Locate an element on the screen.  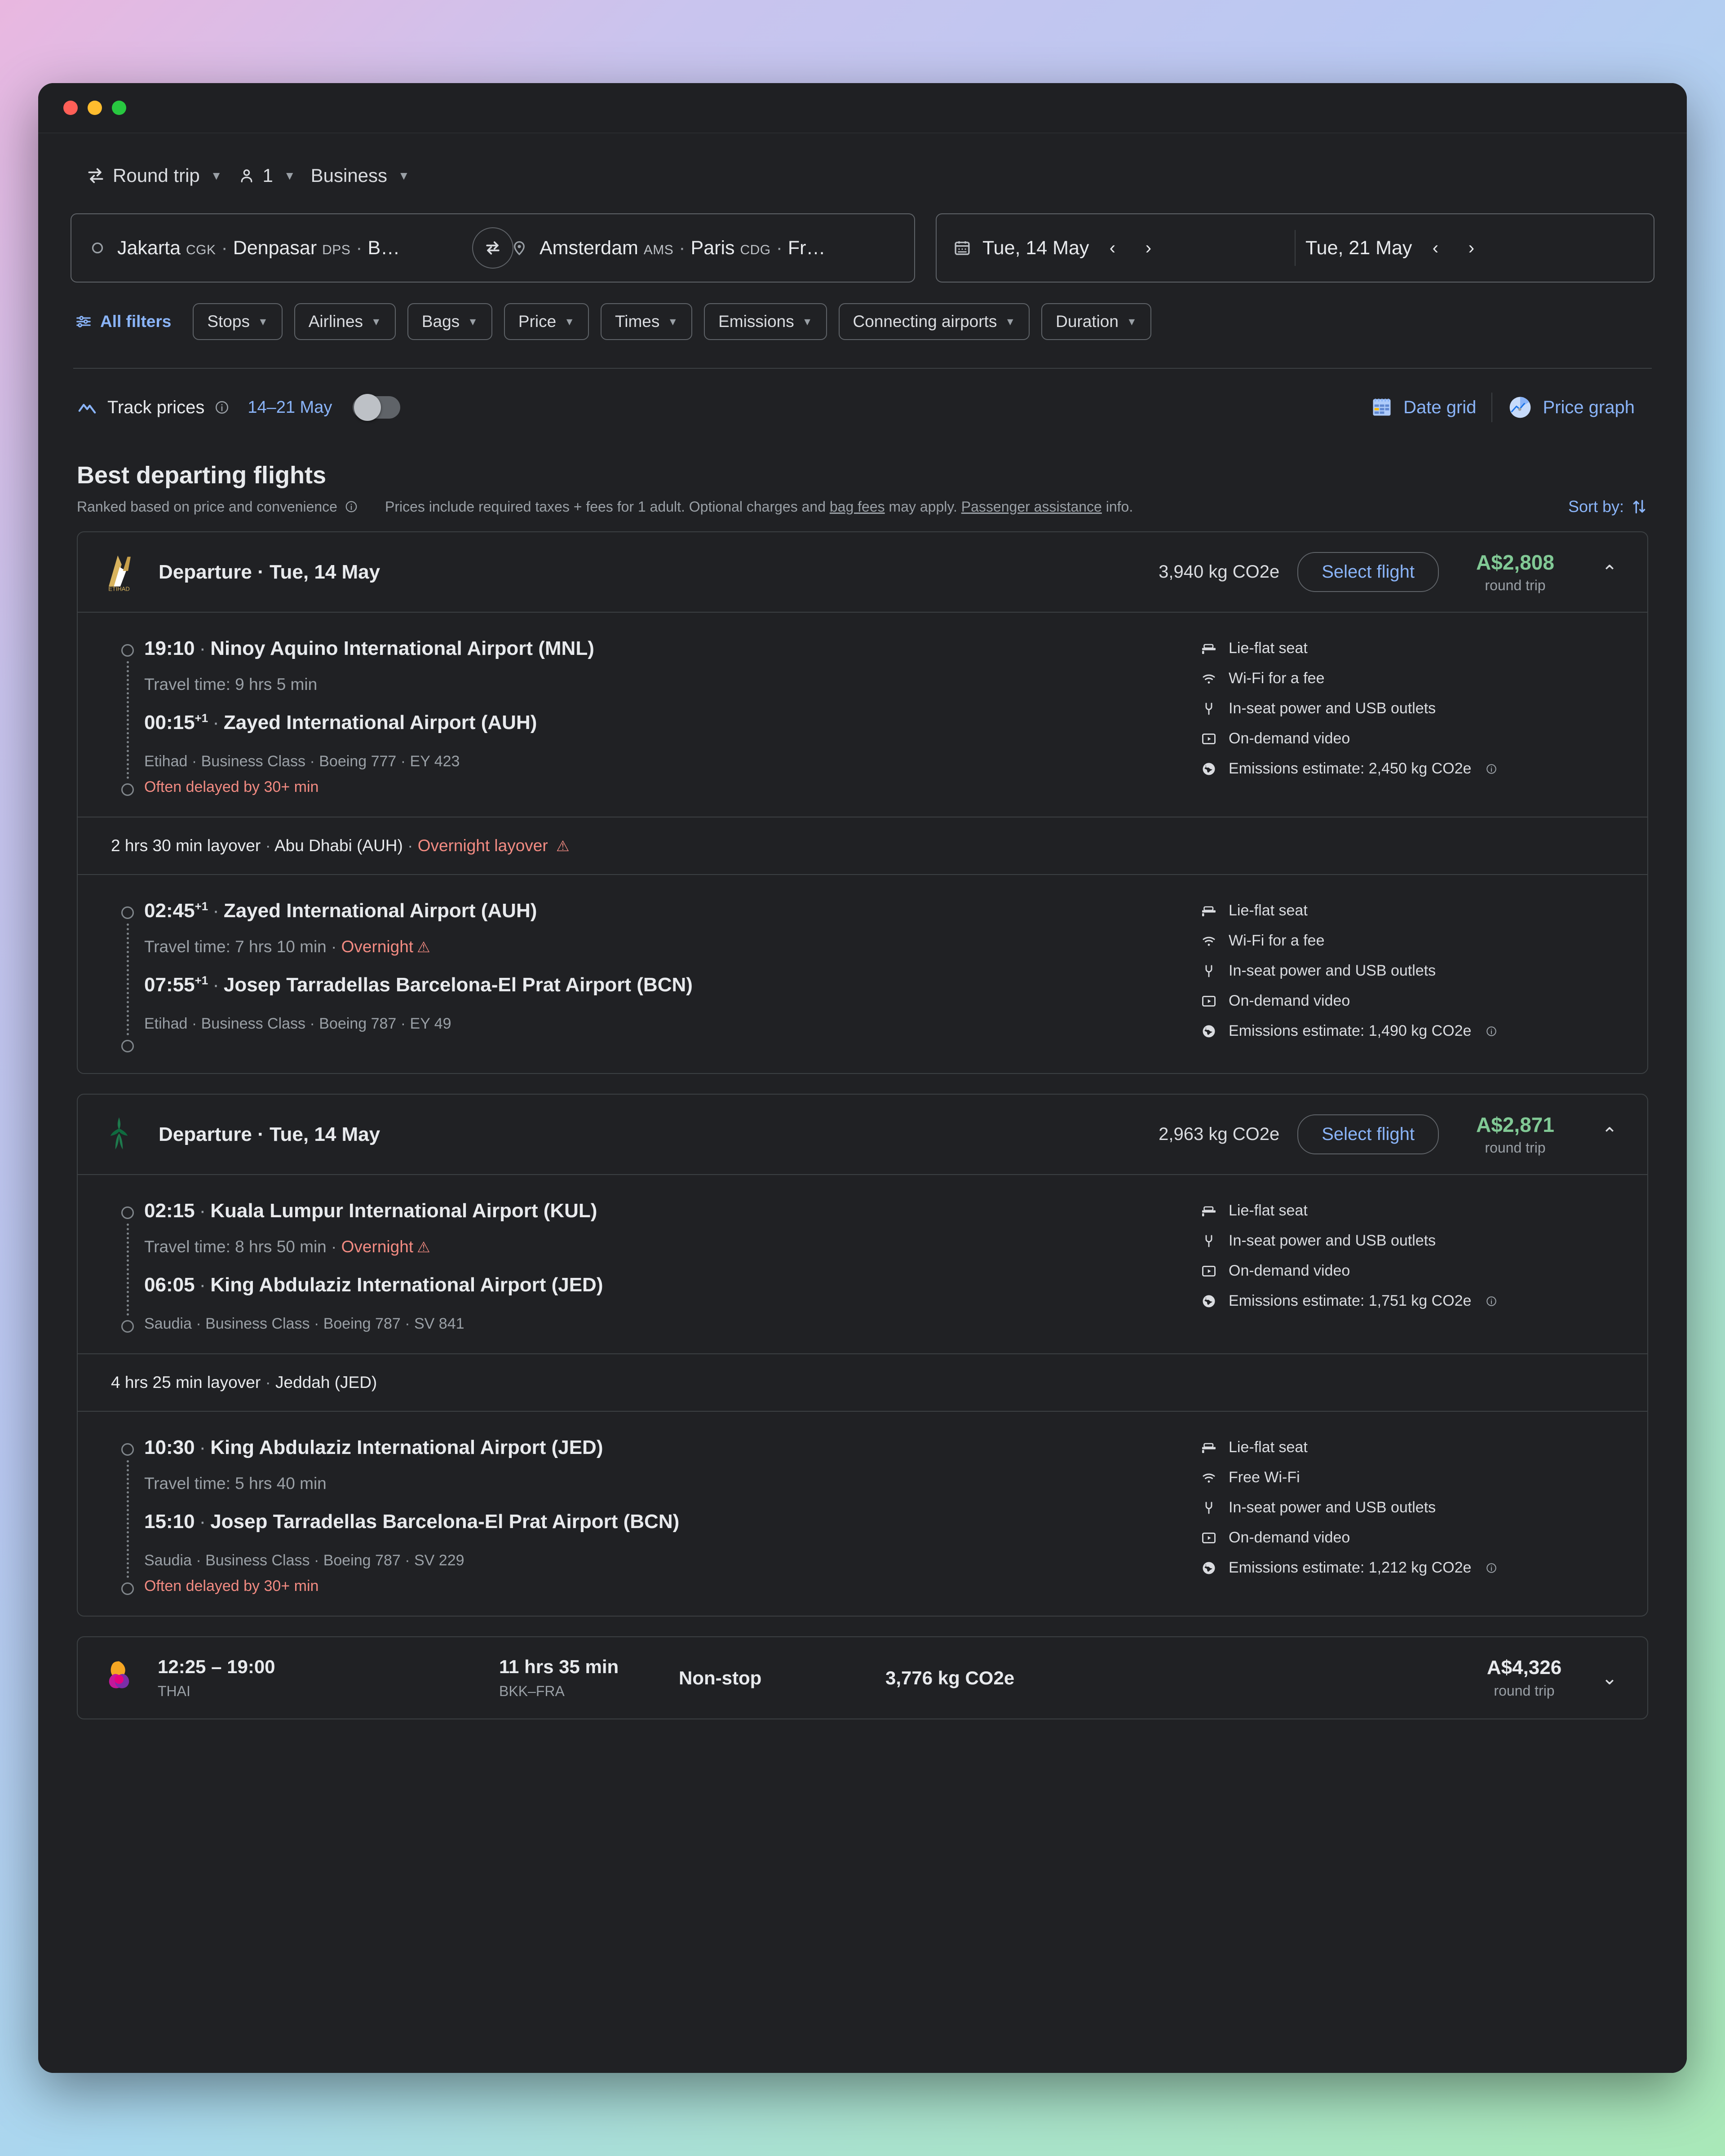
filter-sliders-icon is located at coordinates (83, 321).